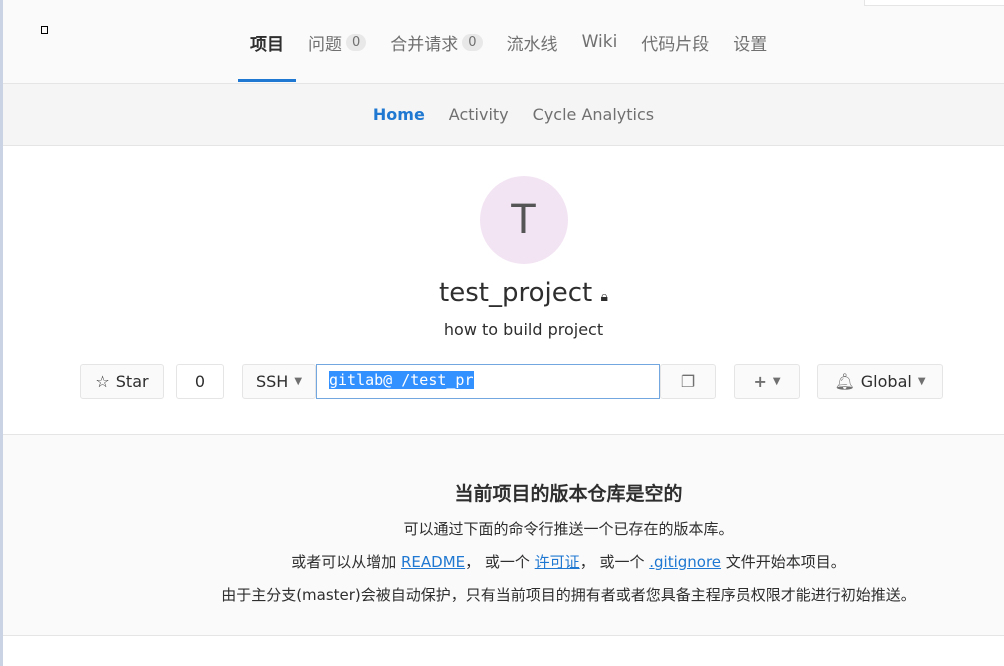 The image size is (1004, 666). Describe the element at coordinates (934, 3) in the screenshot. I see `corner-box` at that location.